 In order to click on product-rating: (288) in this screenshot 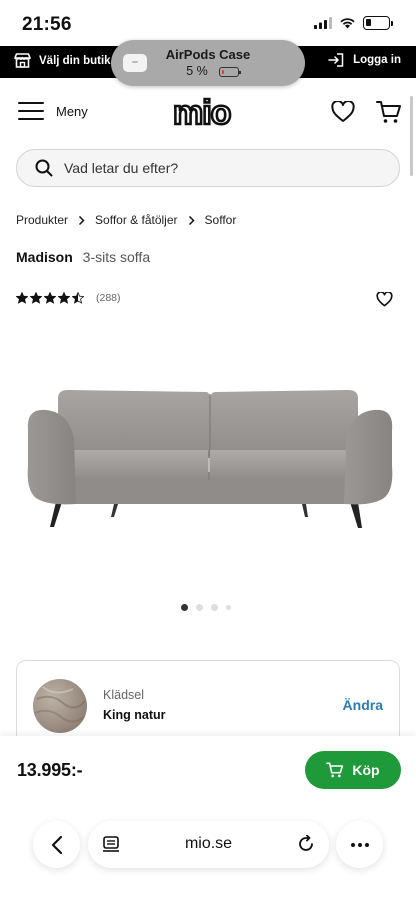, I will do `click(68, 298)`.